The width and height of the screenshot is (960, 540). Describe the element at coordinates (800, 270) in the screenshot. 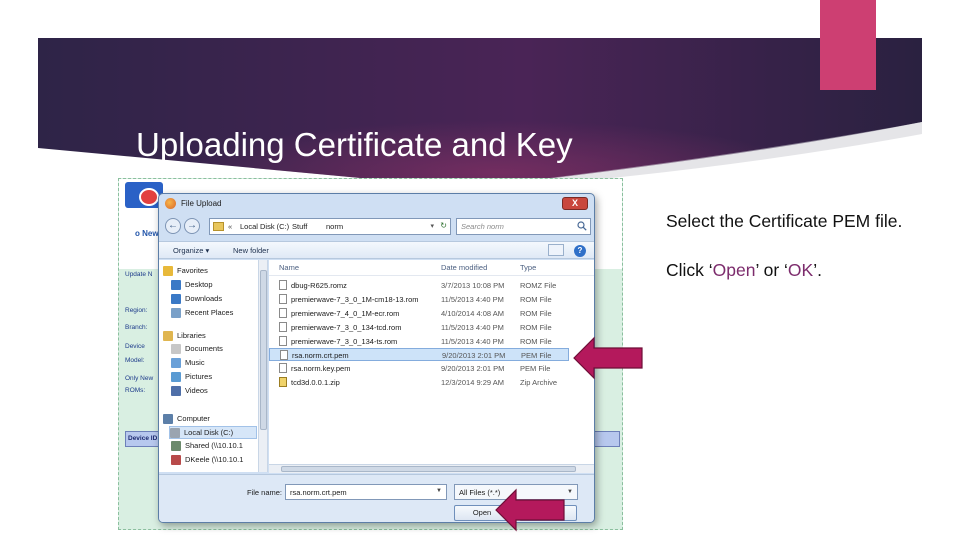

I see `highlight-ok: OK` at that location.